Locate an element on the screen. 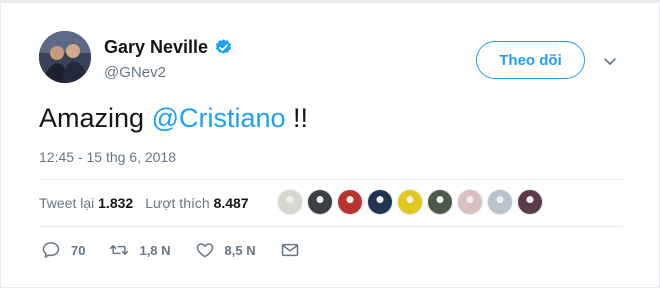  tweet-text-after: !! is located at coordinates (297, 118).